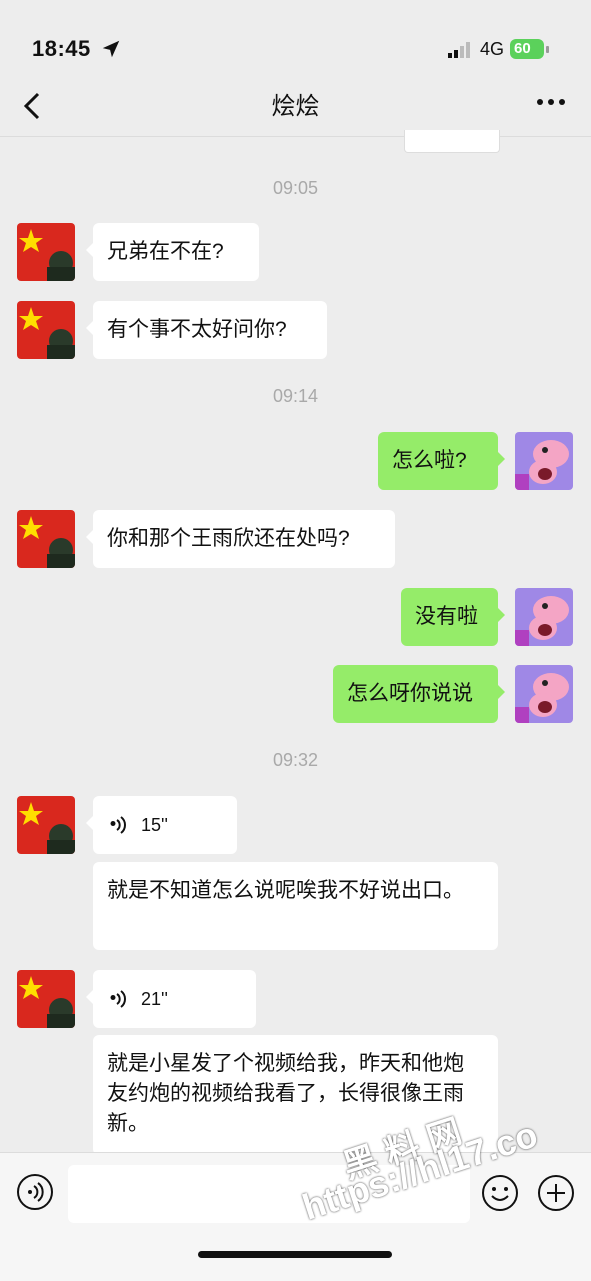 This screenshot has height=1281, width=591. I want to click on message-bubble: 怎么啦?, so click(441, 461).